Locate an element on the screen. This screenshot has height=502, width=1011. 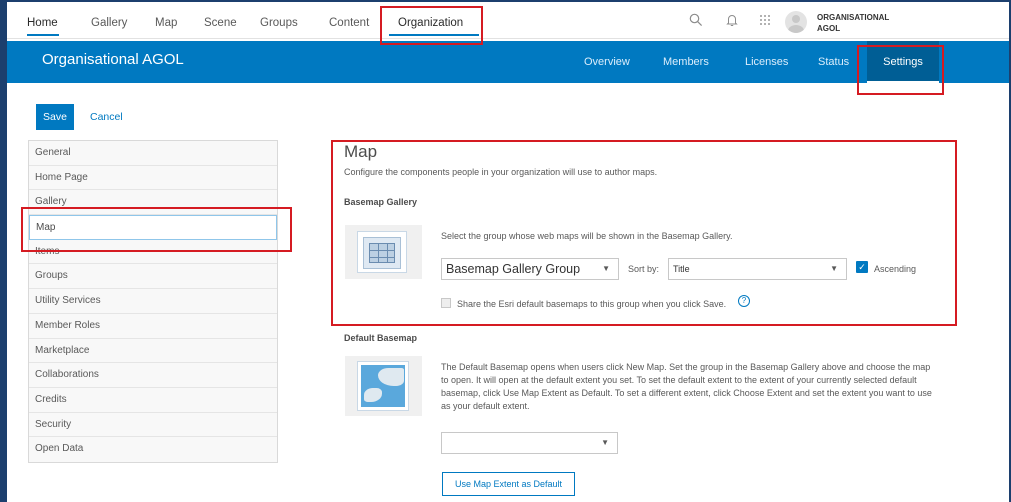
nav-organization: Organization is located at coordinates (430, 23).